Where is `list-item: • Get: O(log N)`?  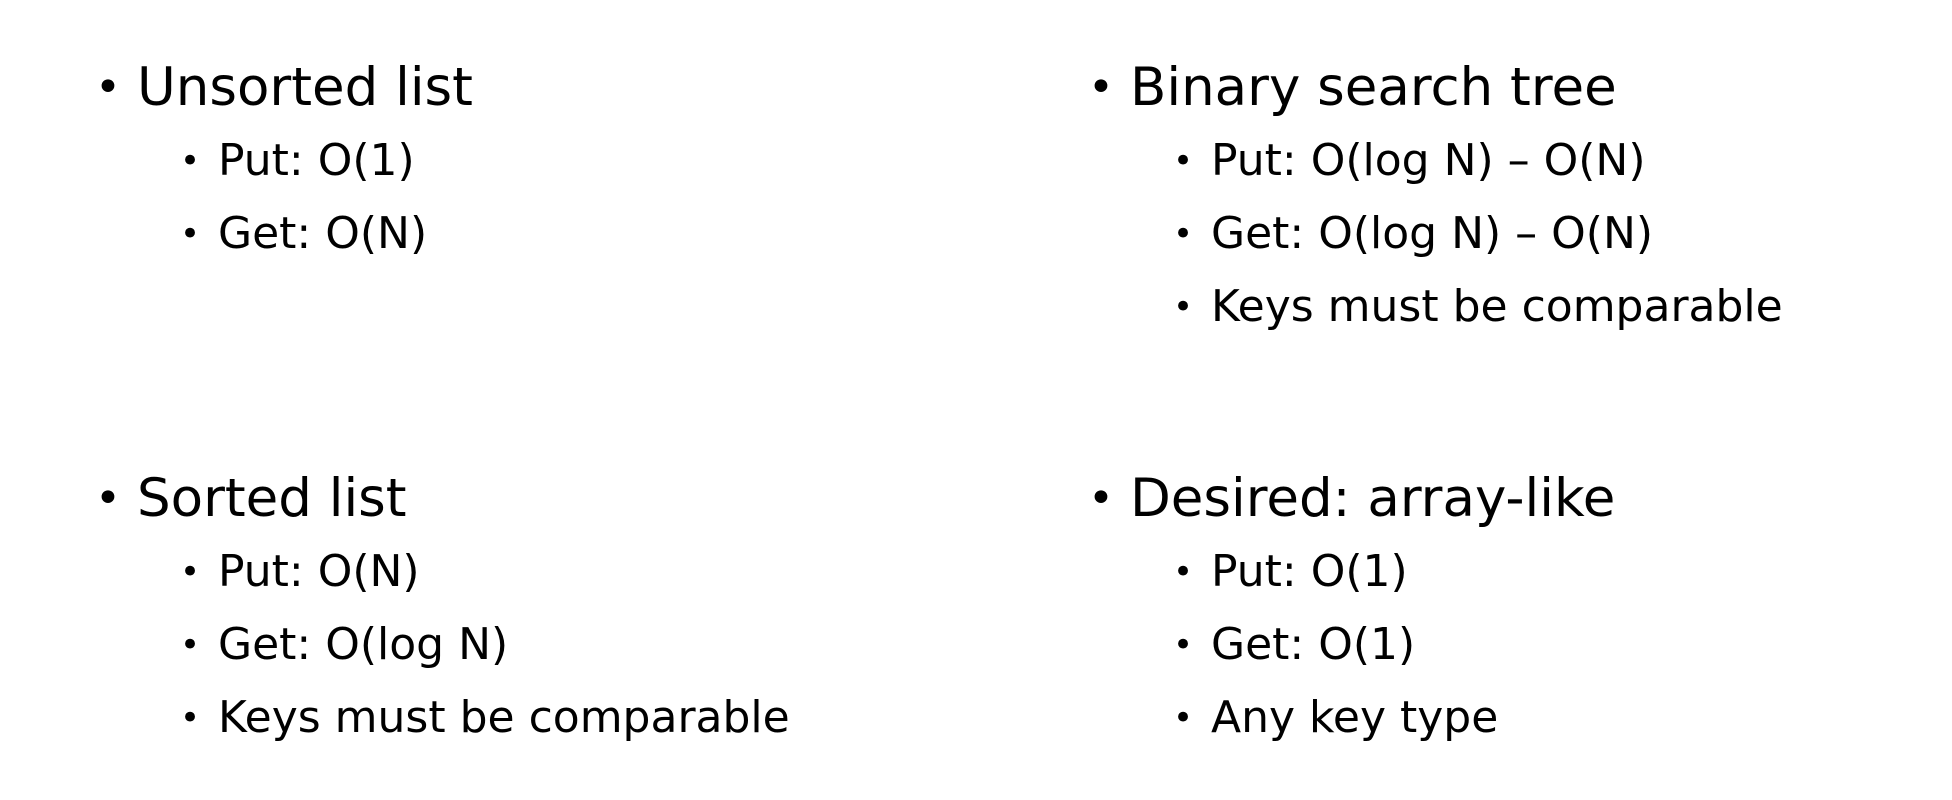 list-item: • Get: O(log N) is located at coordinates (587, 644).